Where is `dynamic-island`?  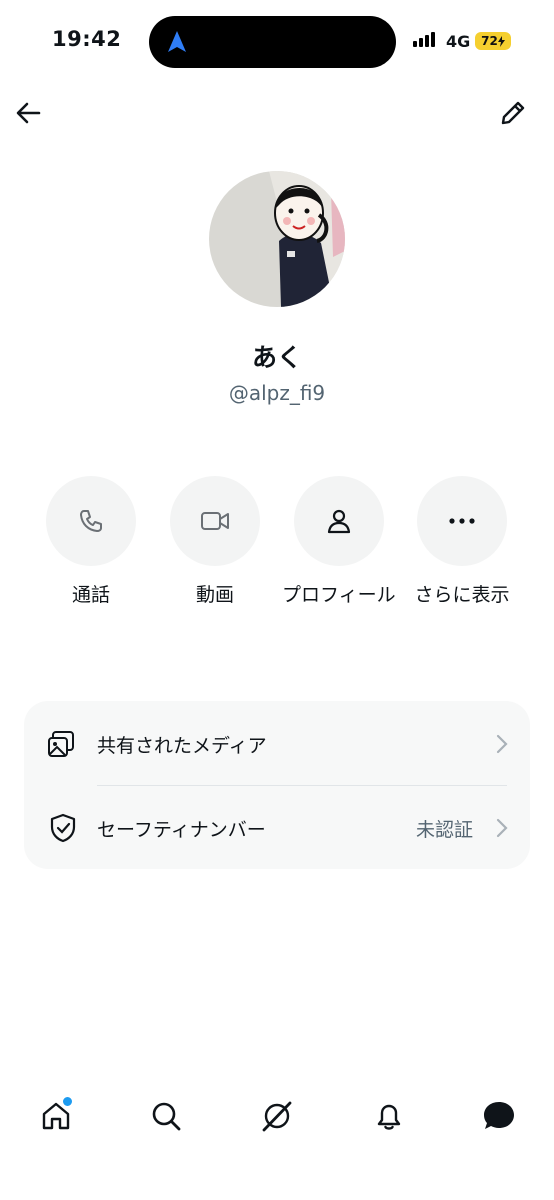
dynamic-island is located at coordinates (272, 42).